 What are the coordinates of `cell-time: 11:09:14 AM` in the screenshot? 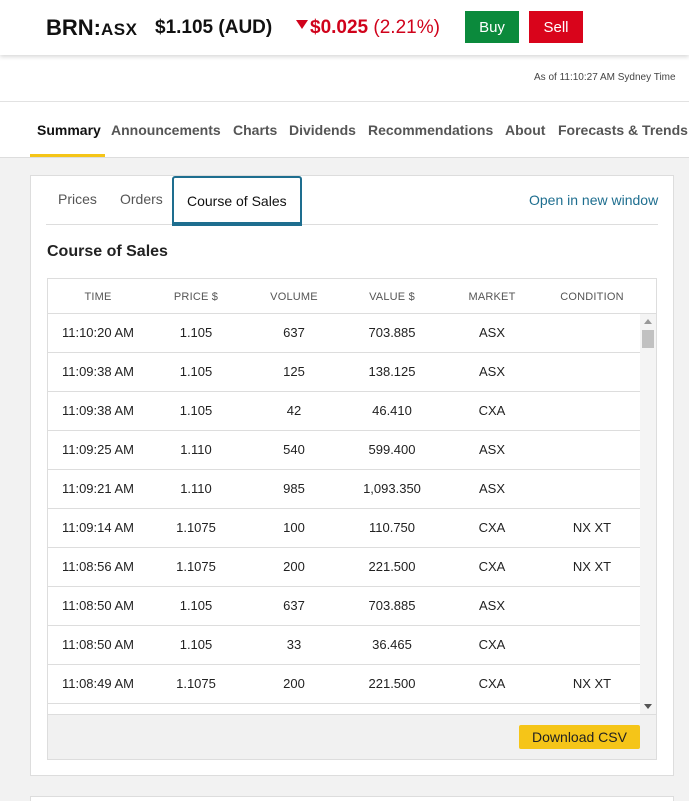 It's located at (98, 527).